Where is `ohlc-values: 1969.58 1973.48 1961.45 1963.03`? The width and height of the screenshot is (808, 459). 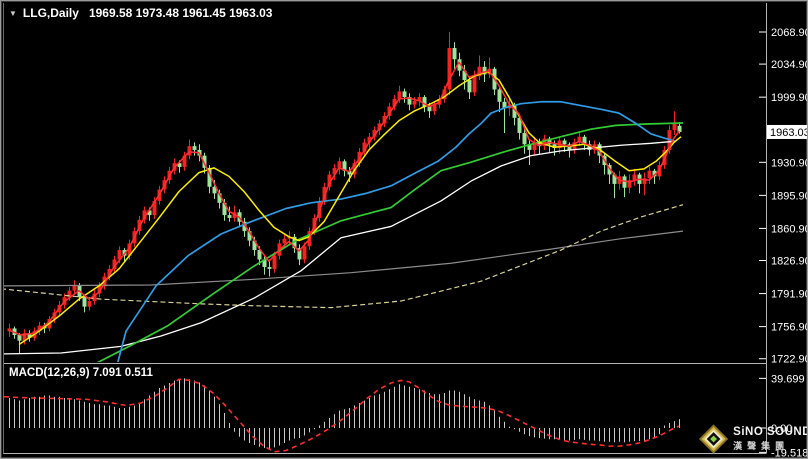
ohlc-values: 1969.58 1973.48 1961.45 1963.03 is located at coordinates (180, 13).